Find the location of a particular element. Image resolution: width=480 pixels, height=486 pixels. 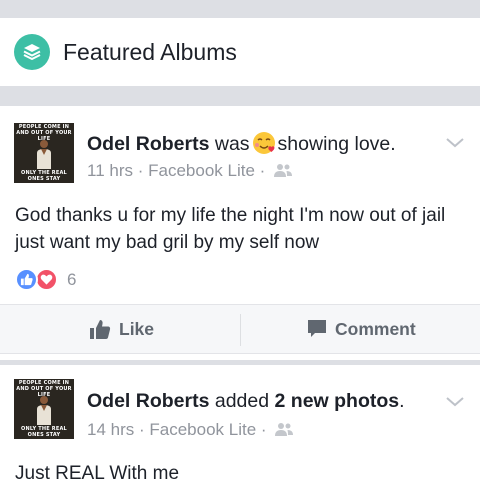

header-end: . is located at coordinates (402, 401).